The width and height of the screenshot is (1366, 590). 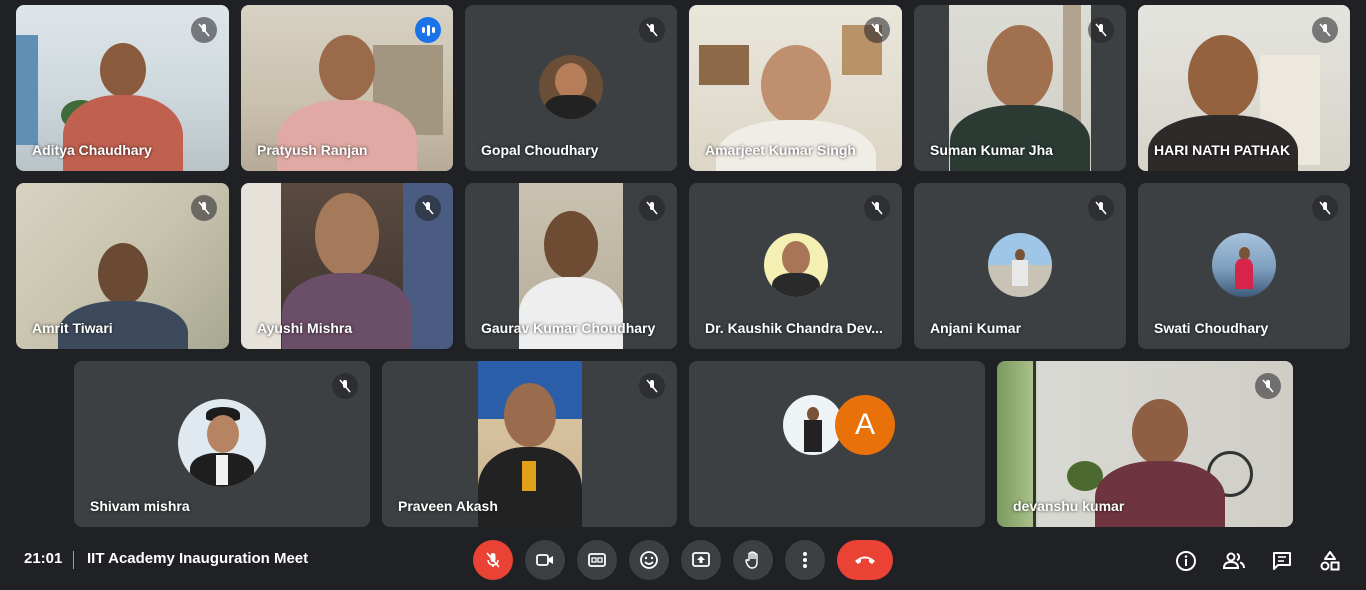 What do you see at coordinates (1211, 328) in the screenshot?
I see `participant-name: Swati Choudhary` at bounding box center [1211, 328].